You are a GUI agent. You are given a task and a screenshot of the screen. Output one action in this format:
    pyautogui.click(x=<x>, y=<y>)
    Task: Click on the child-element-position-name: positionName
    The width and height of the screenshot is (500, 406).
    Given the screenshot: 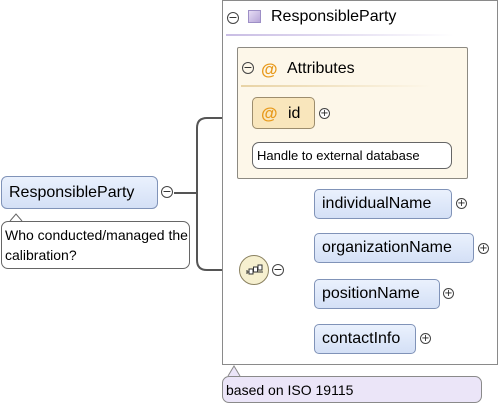 What is the action you would take?
    pyautogui.click(x=377, y=294)
    